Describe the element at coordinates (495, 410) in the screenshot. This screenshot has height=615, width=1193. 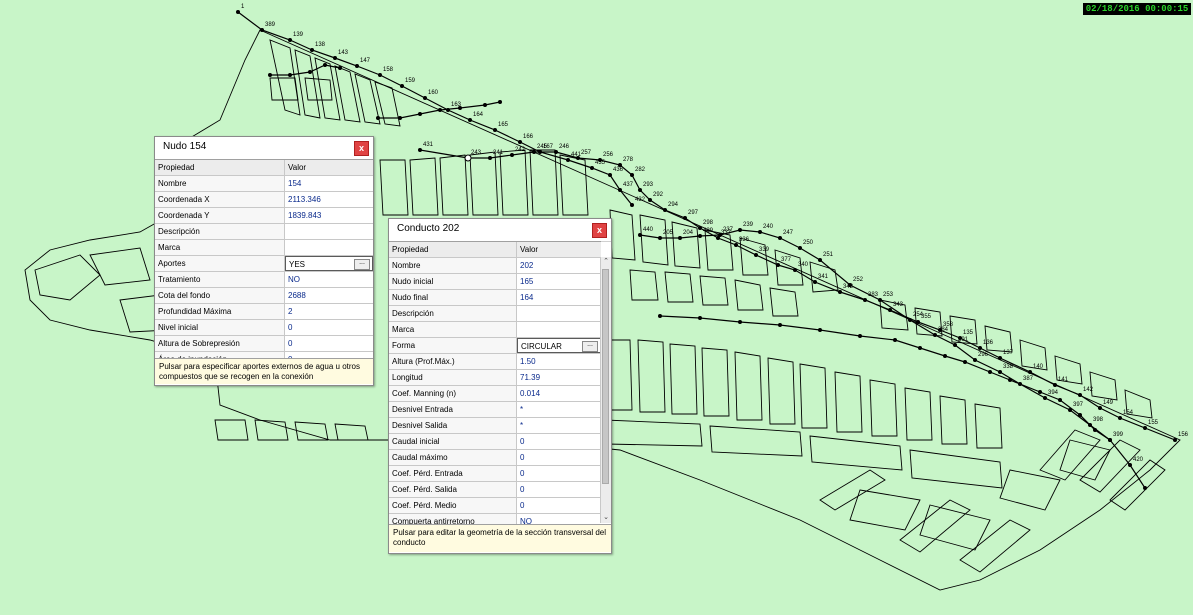
I see `property-row: Desnivel Entrada *` at that location.